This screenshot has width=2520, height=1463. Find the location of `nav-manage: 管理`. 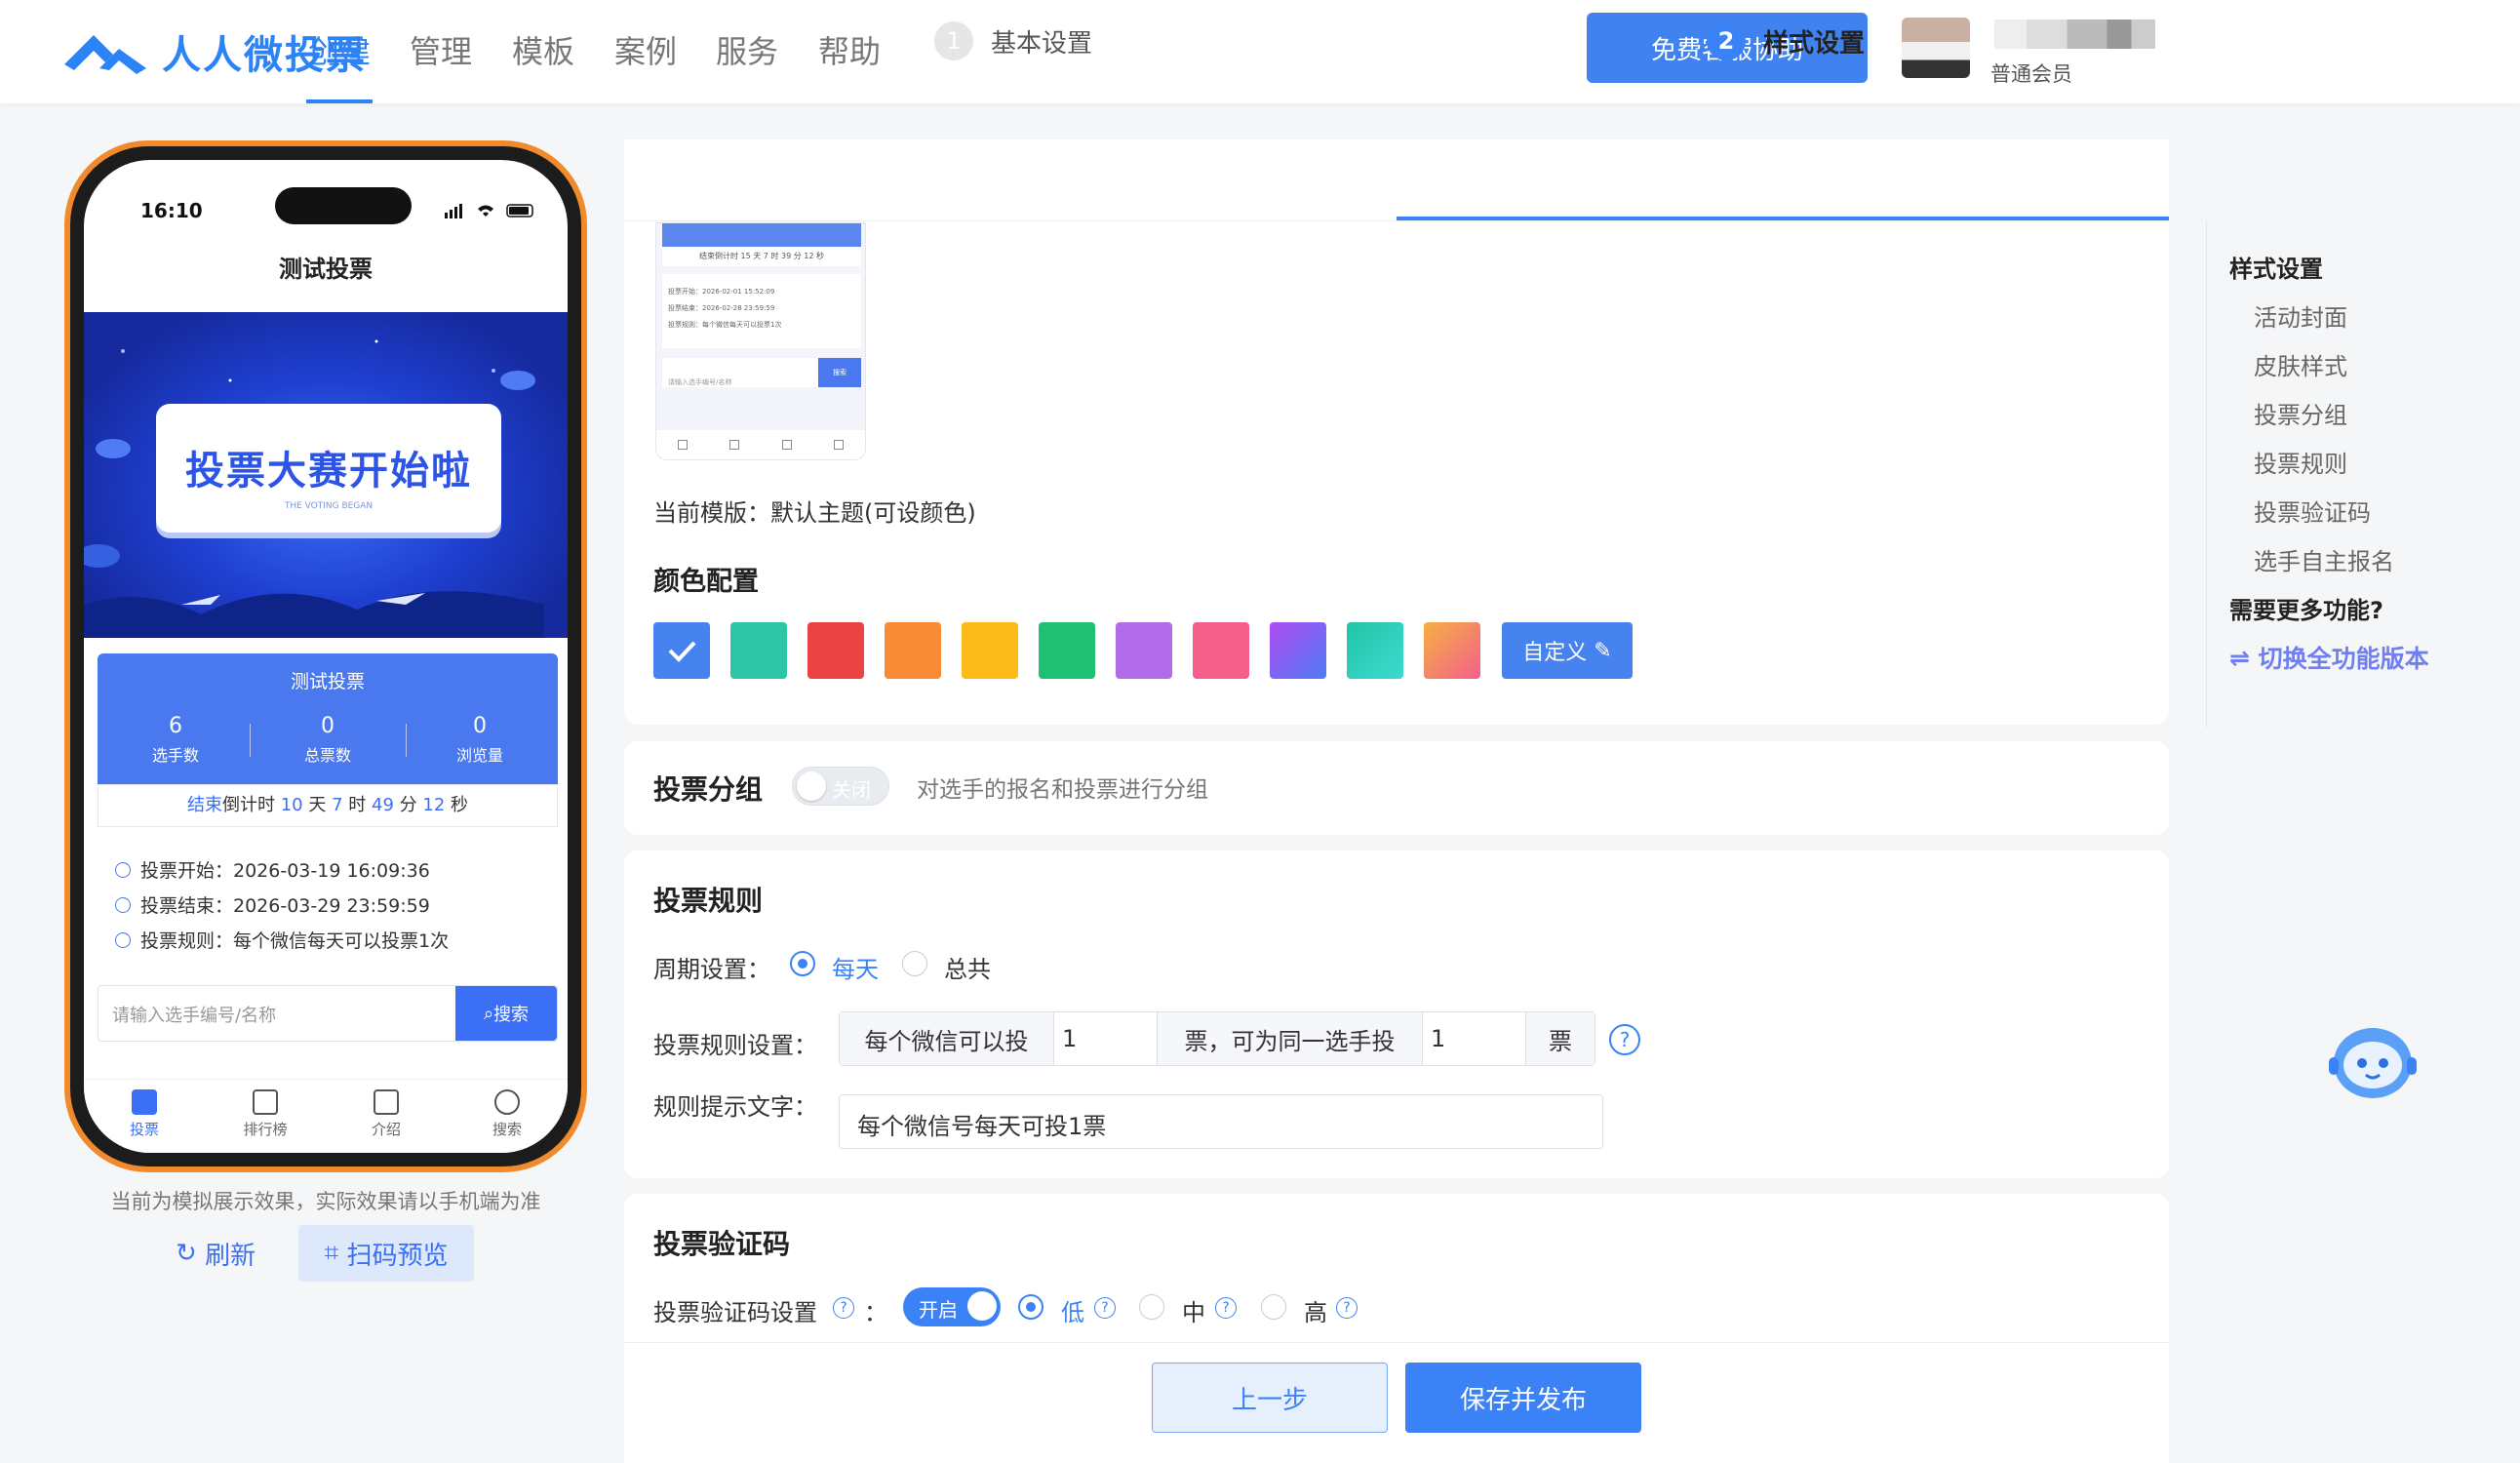

nav-manage: 管理 is located at coordinates (441, 65).